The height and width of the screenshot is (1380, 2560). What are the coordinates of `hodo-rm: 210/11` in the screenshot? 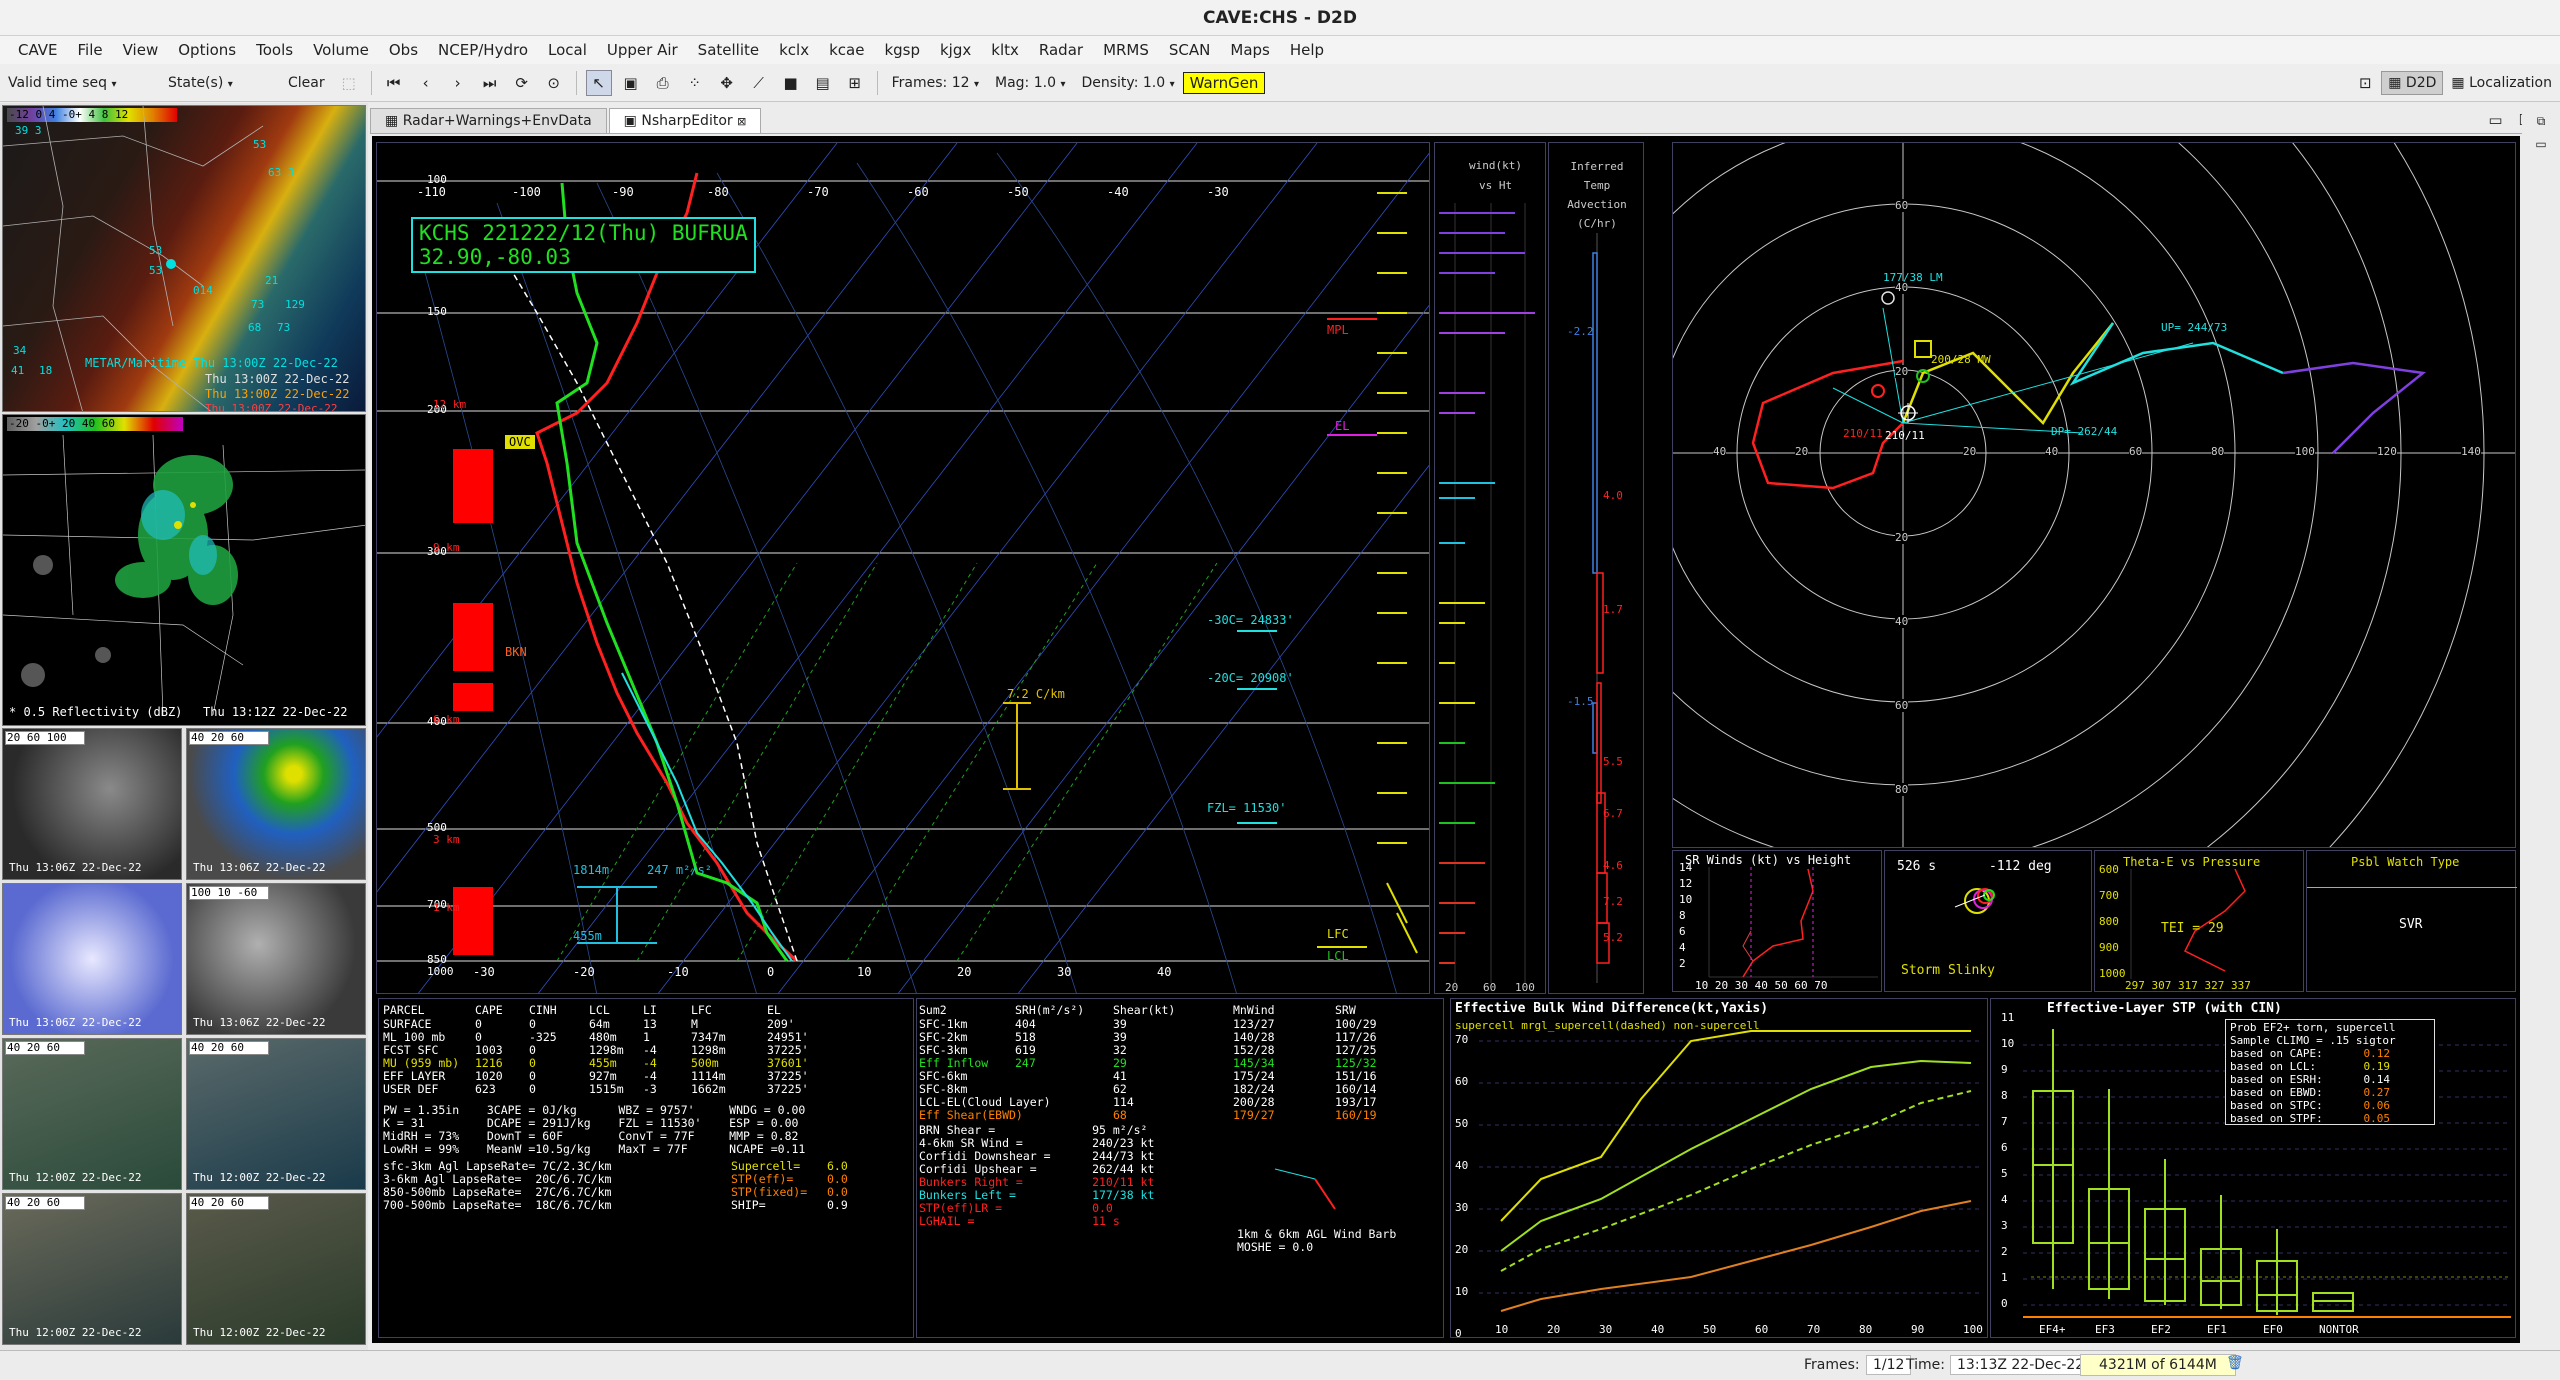 It's located at (1863, 433).